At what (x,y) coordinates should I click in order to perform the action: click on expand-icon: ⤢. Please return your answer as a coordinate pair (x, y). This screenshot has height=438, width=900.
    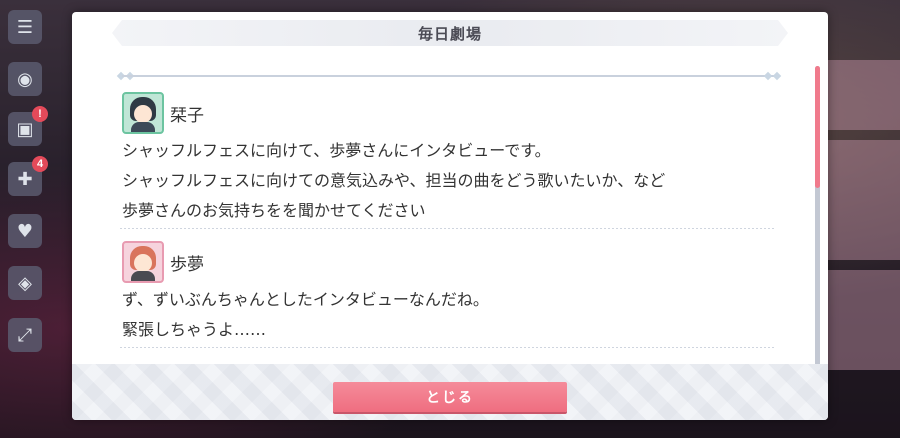
    Looking at the image, I should click on (25, 335).